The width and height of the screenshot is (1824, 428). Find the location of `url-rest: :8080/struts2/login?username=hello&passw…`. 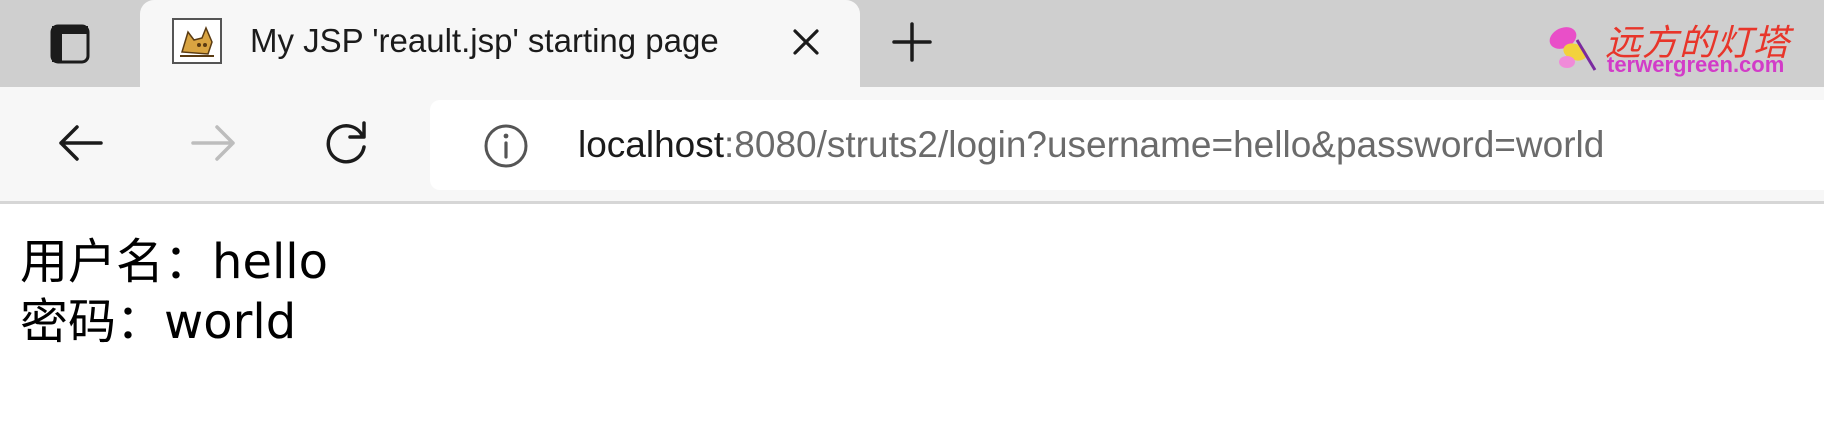

url-rest: :8080/struts2/login?username=hello&passw… is located at coordinates (1164, 144).